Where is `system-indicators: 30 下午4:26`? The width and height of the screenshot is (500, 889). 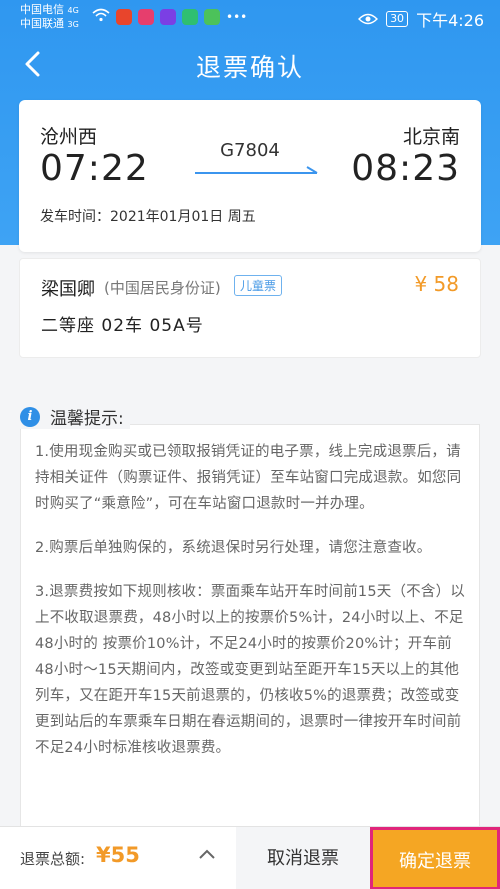 system-indicators: 30 下午4:26 is located at coordinates (421, 19).